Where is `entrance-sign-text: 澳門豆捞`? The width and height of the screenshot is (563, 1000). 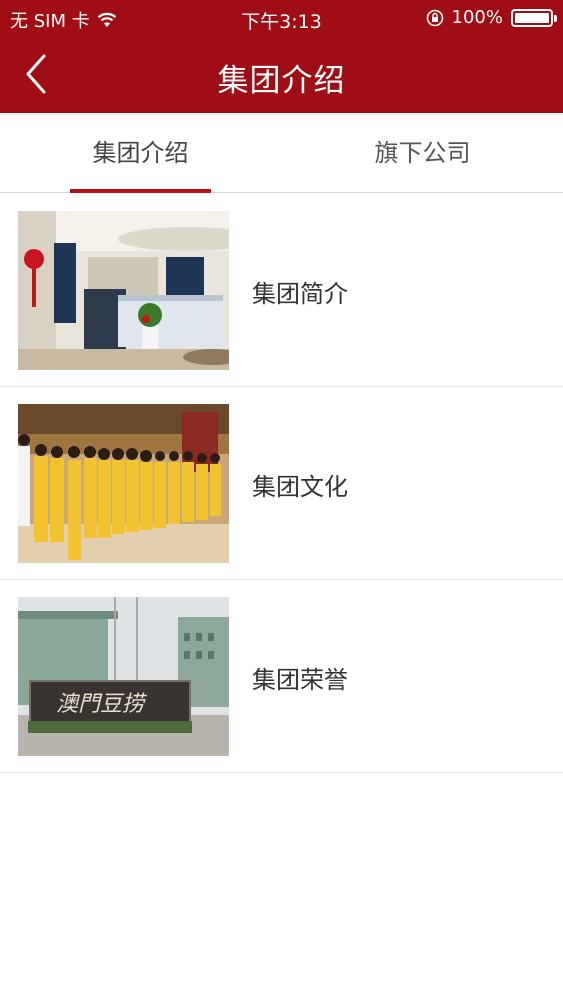
entrance-sign-text: 澳門豆捞 is located at coordinates (101, 704).